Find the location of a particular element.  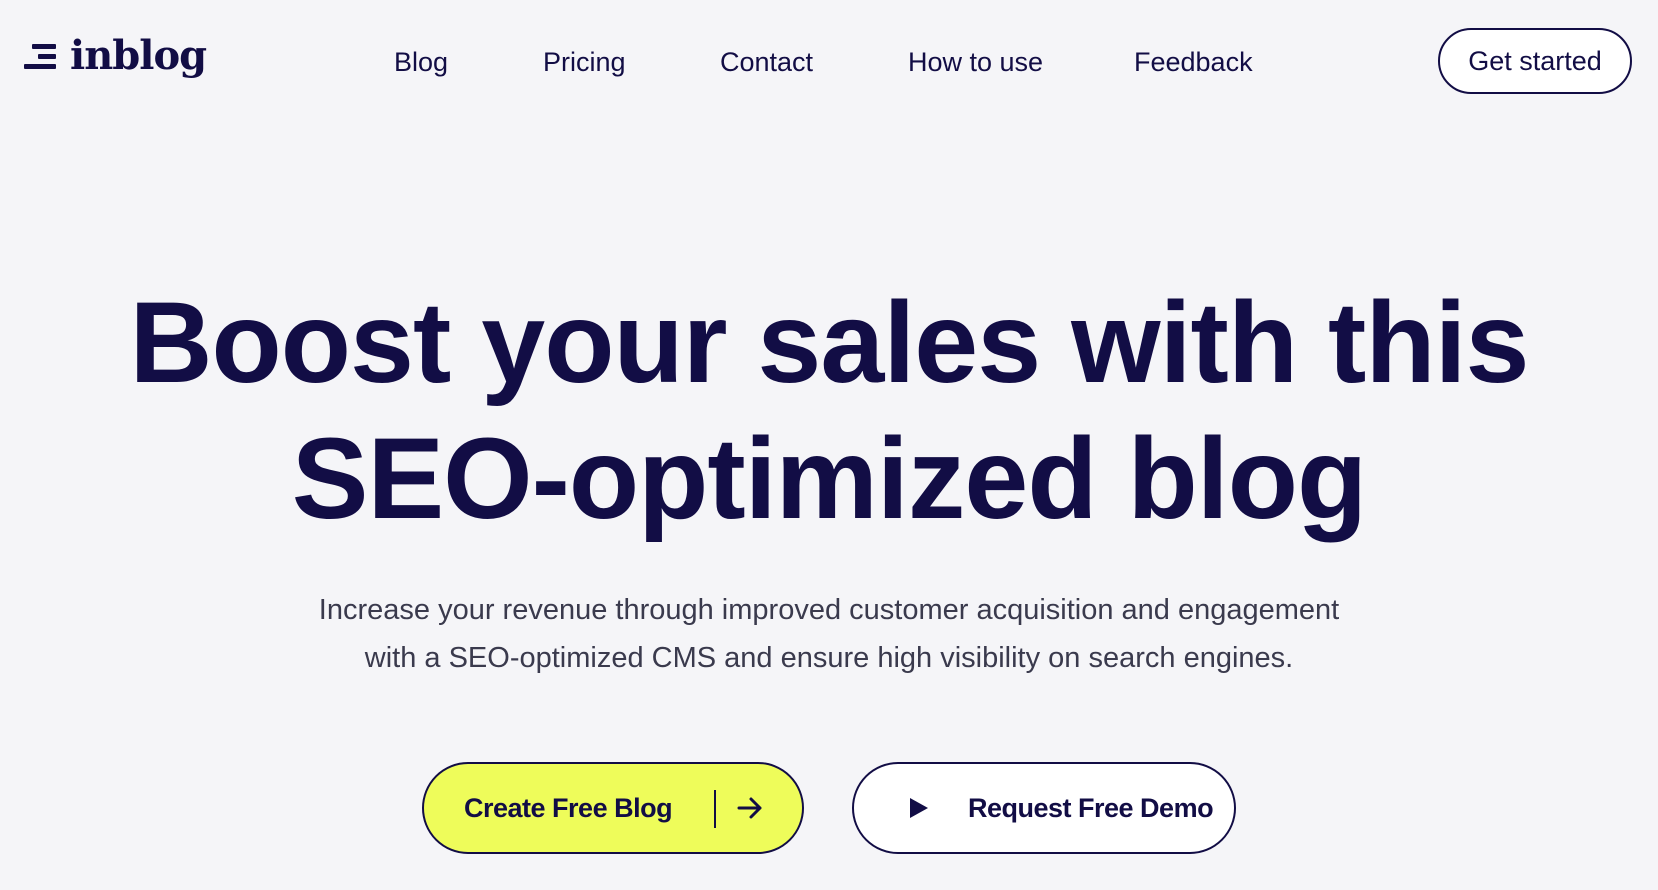

request-free-demo-button: Request Free Demo is located at coordinates (1044, 808).